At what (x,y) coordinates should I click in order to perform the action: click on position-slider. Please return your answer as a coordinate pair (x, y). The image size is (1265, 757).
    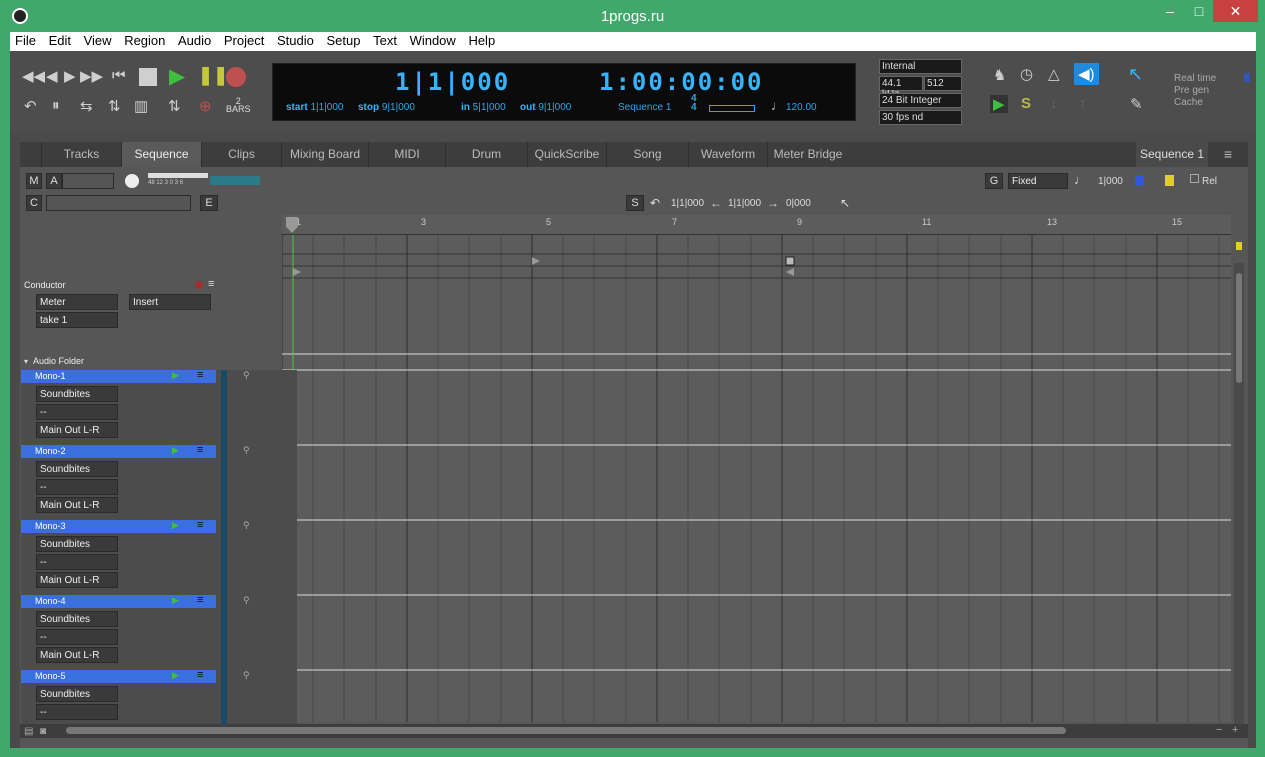
    Looking at the image, I should click on (732, 108).